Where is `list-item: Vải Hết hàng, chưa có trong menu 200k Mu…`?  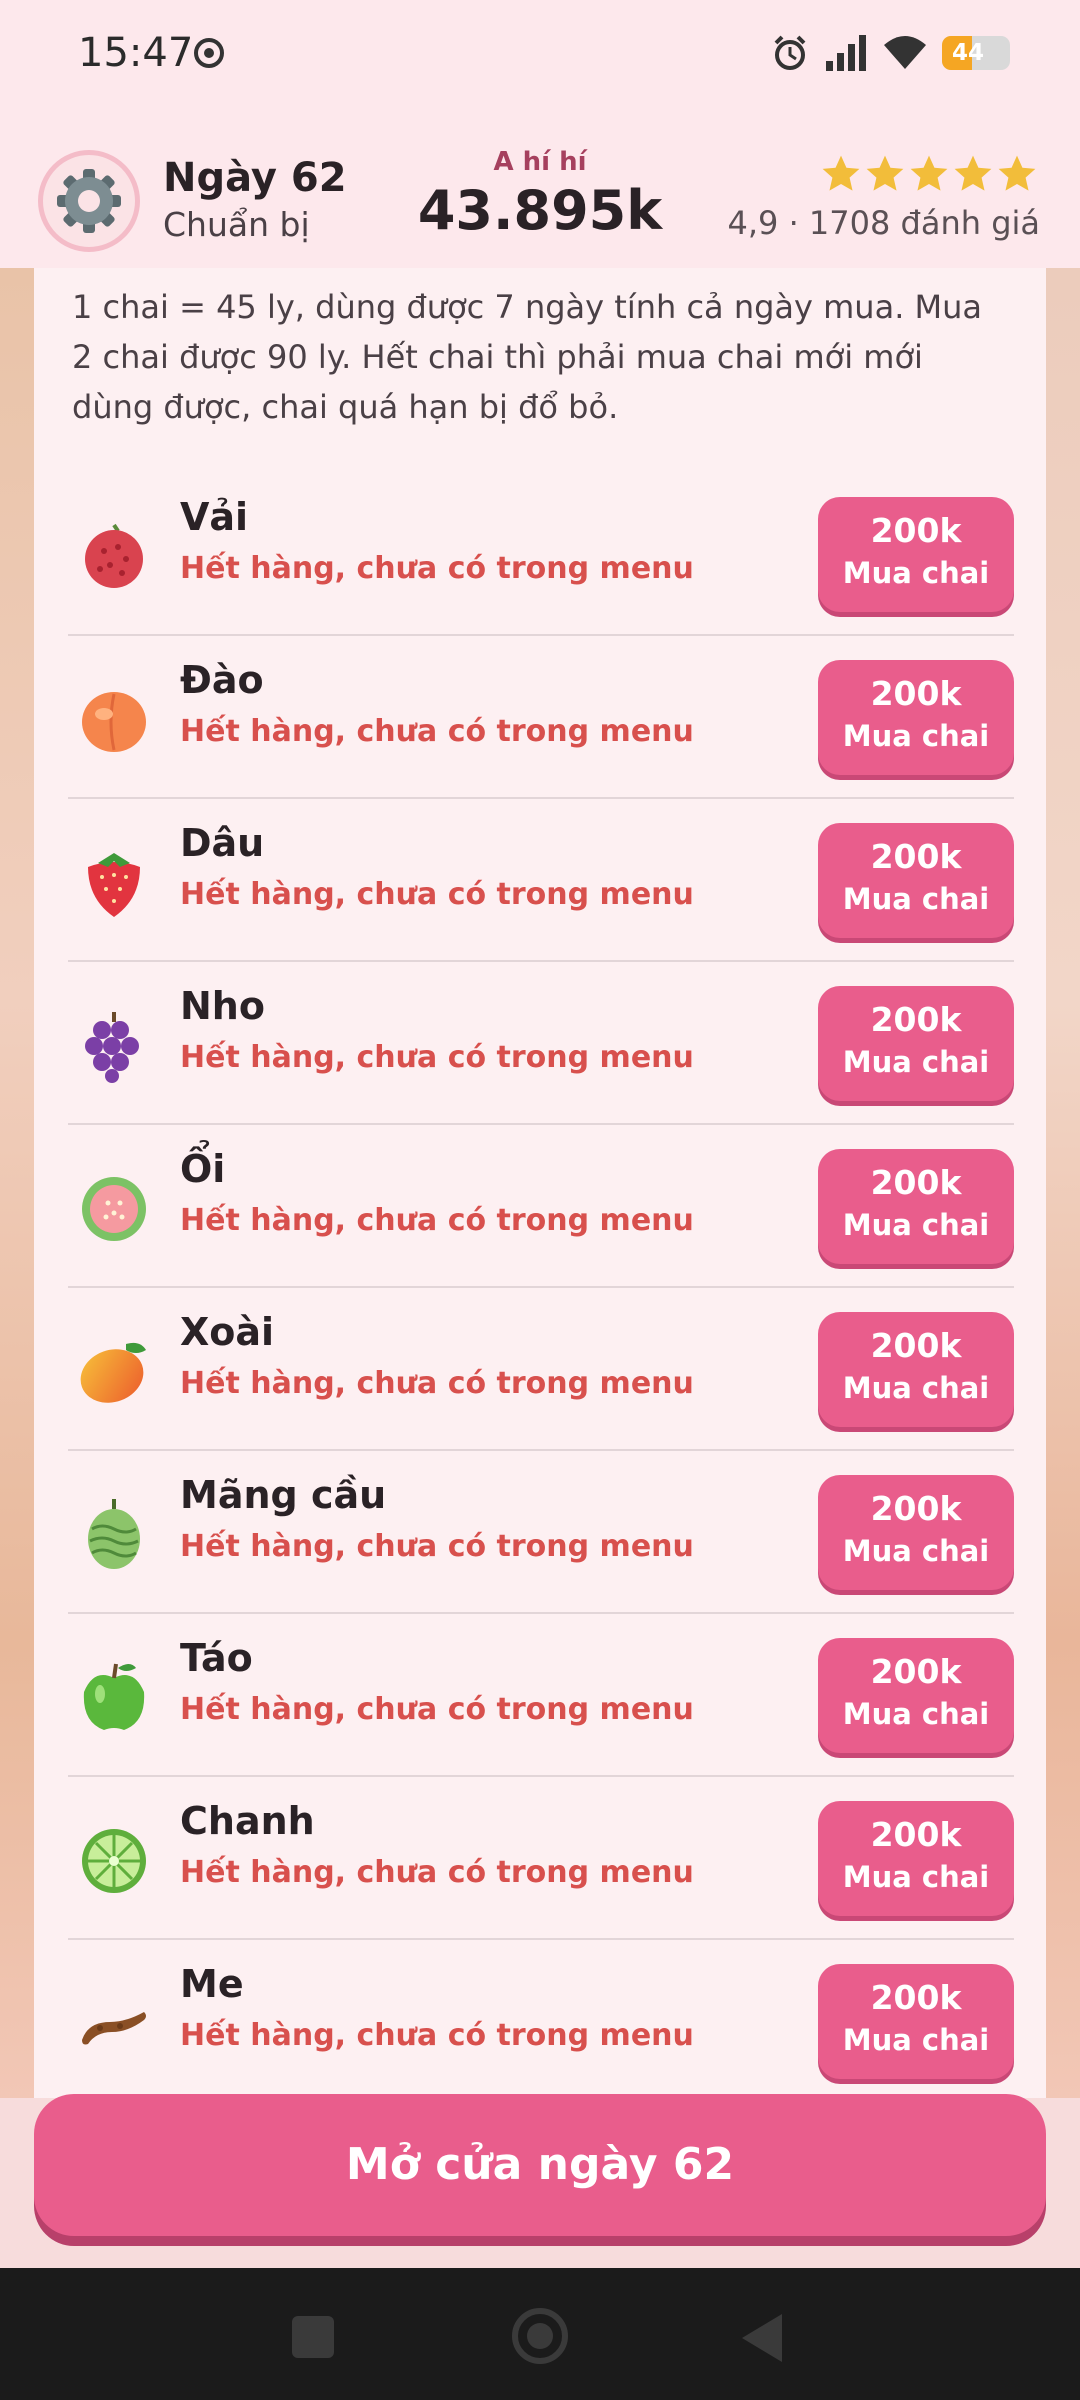
list-item: Vải Hết hàng, chưa có trong menu 200k Mu… is located at coordinates (541, 554).